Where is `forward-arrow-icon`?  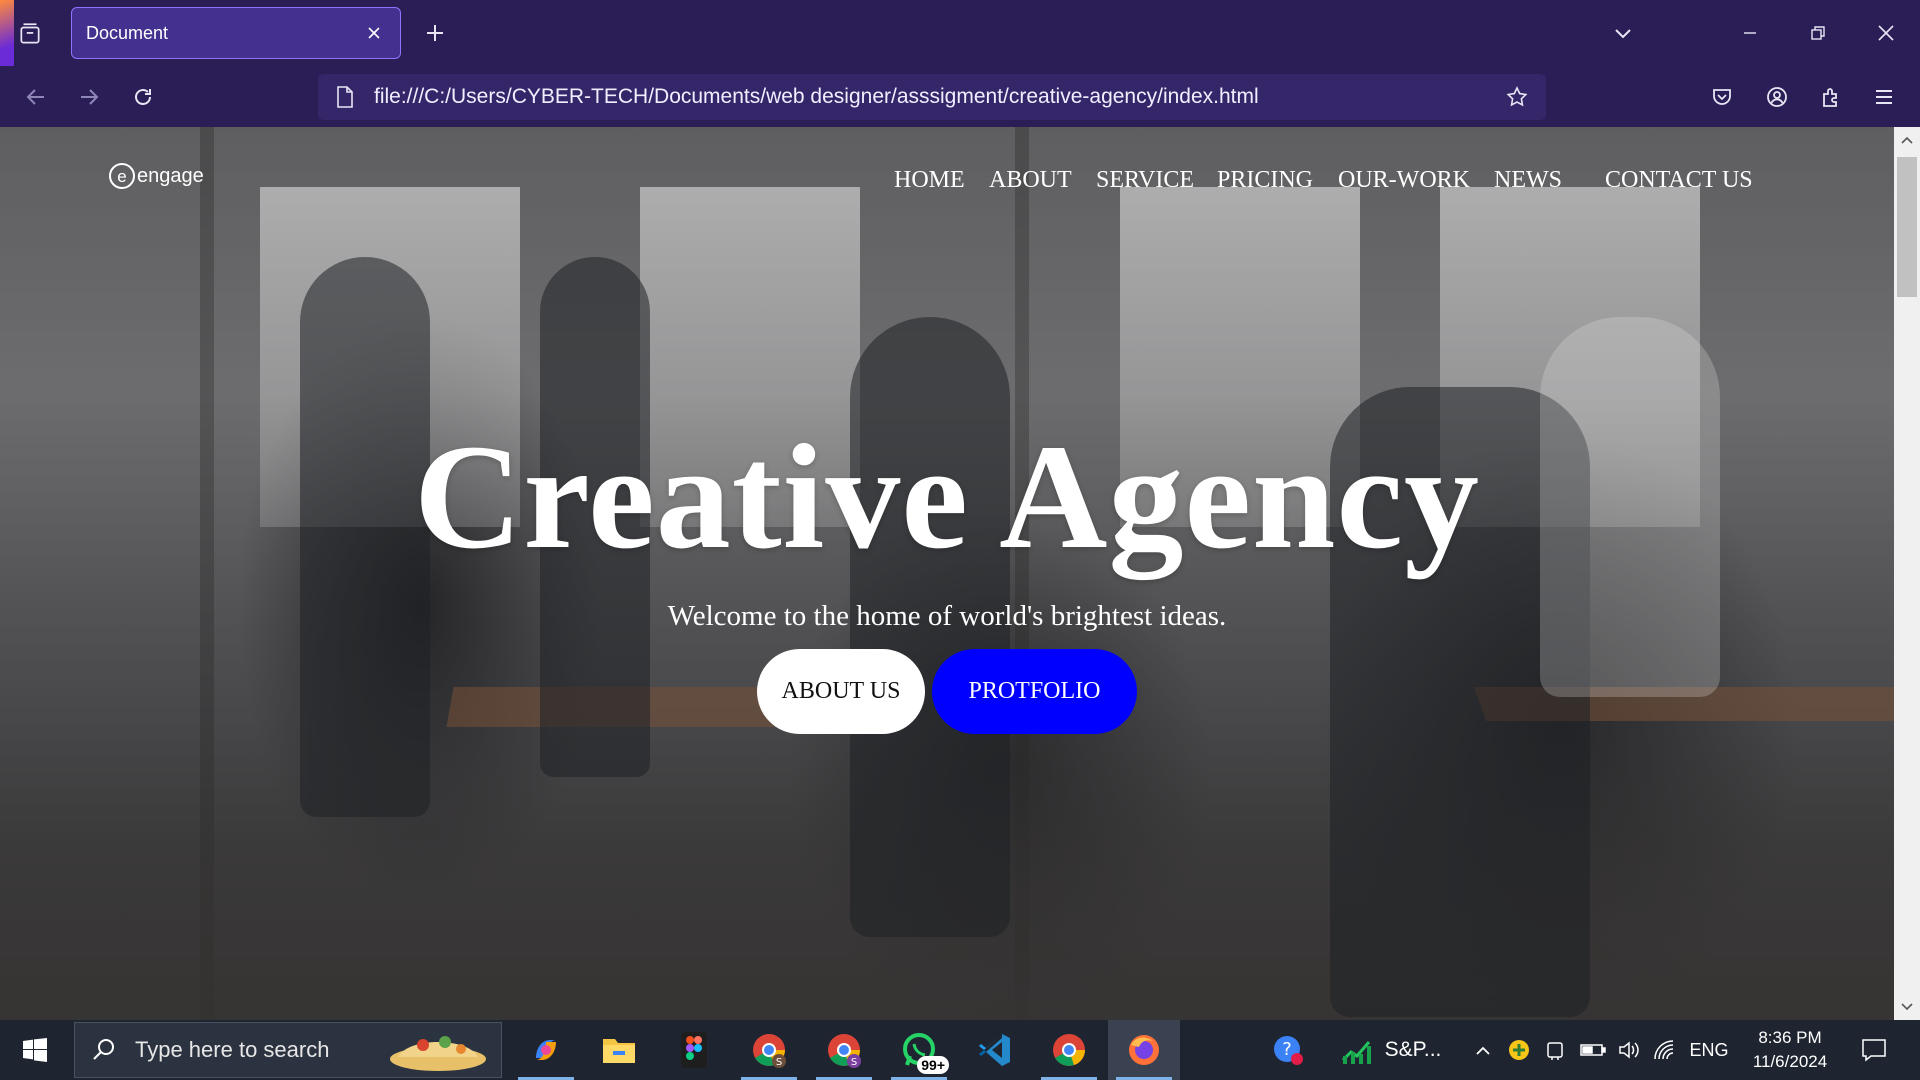 forward-arrow-icon is located at coordinates (89, 97).